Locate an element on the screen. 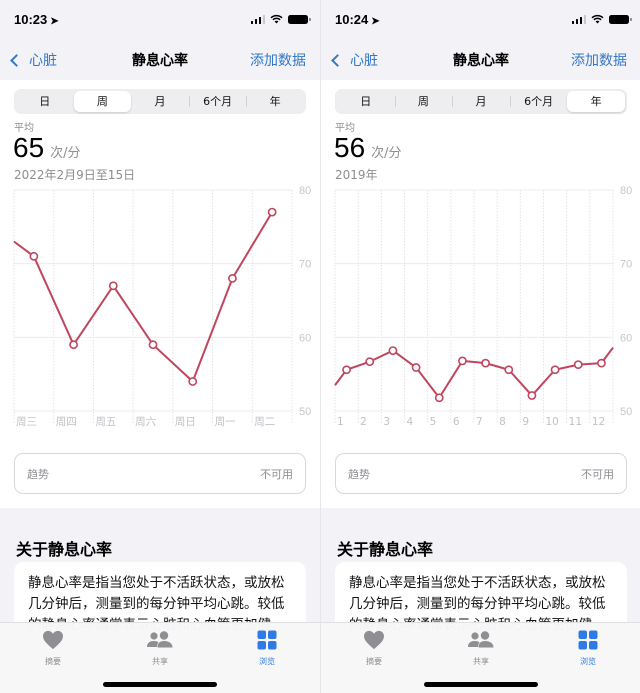 This screenshot has width=640, height=693. x-tick-label: 3 is located at coordinates (386, 422).